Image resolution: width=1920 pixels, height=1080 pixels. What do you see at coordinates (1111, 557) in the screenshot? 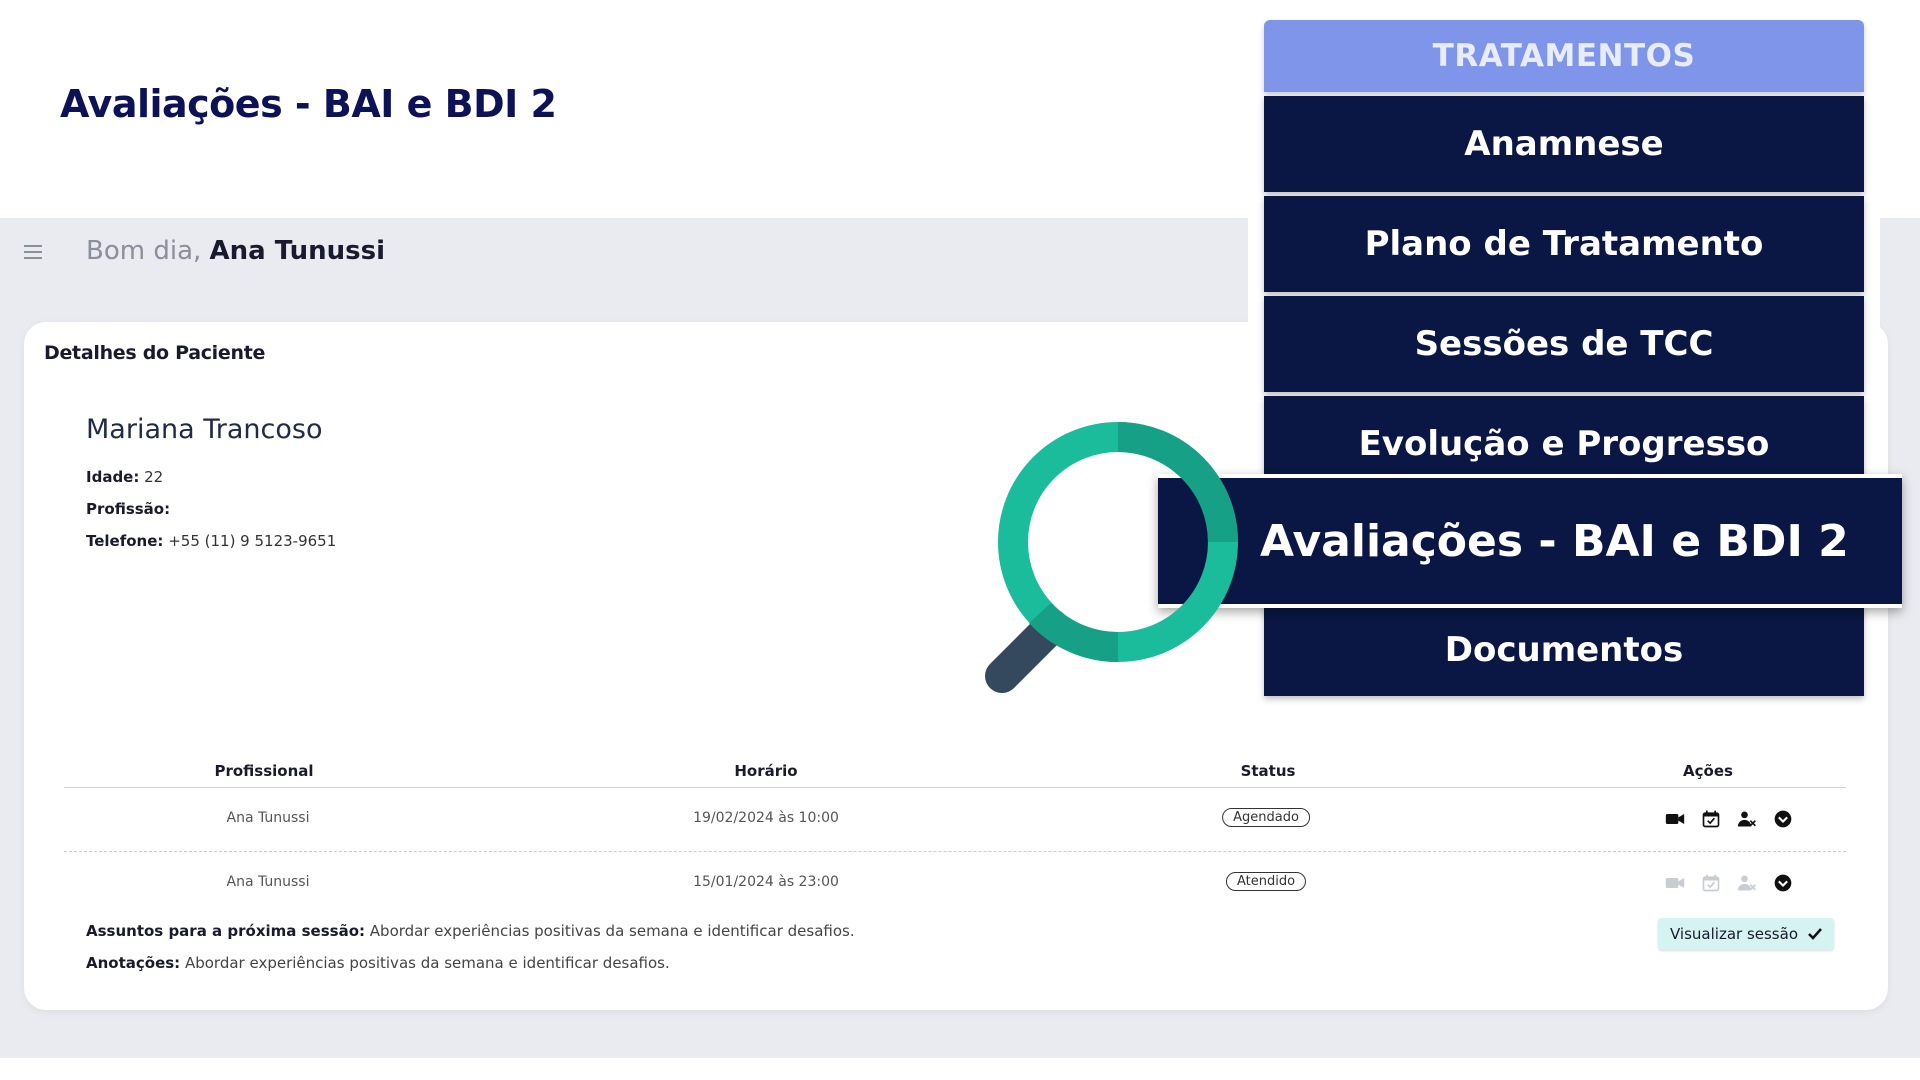
I see `magnifier-icon` at bounding box center [1111, 557].